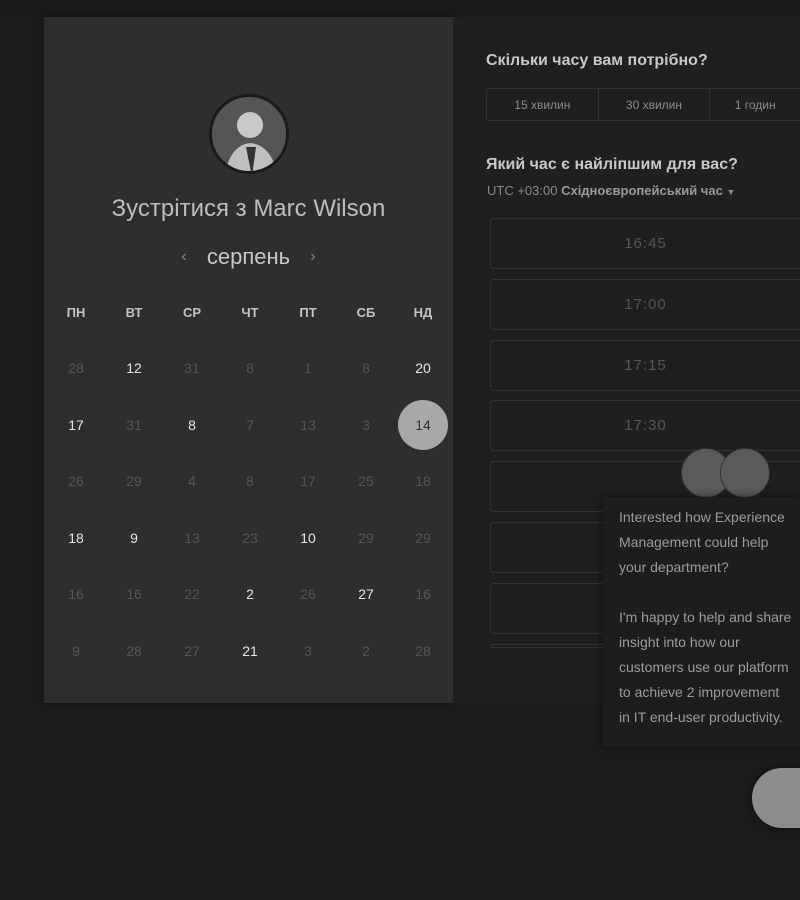  I want to click on day-cell: 12, so click(134, 368).